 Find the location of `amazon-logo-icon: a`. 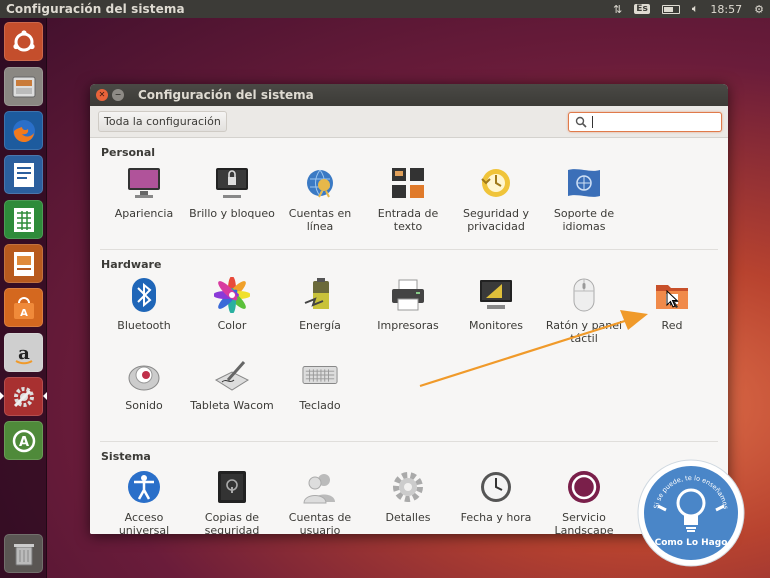

amazon-logo-icon: a is located at coordinates (23, 353).